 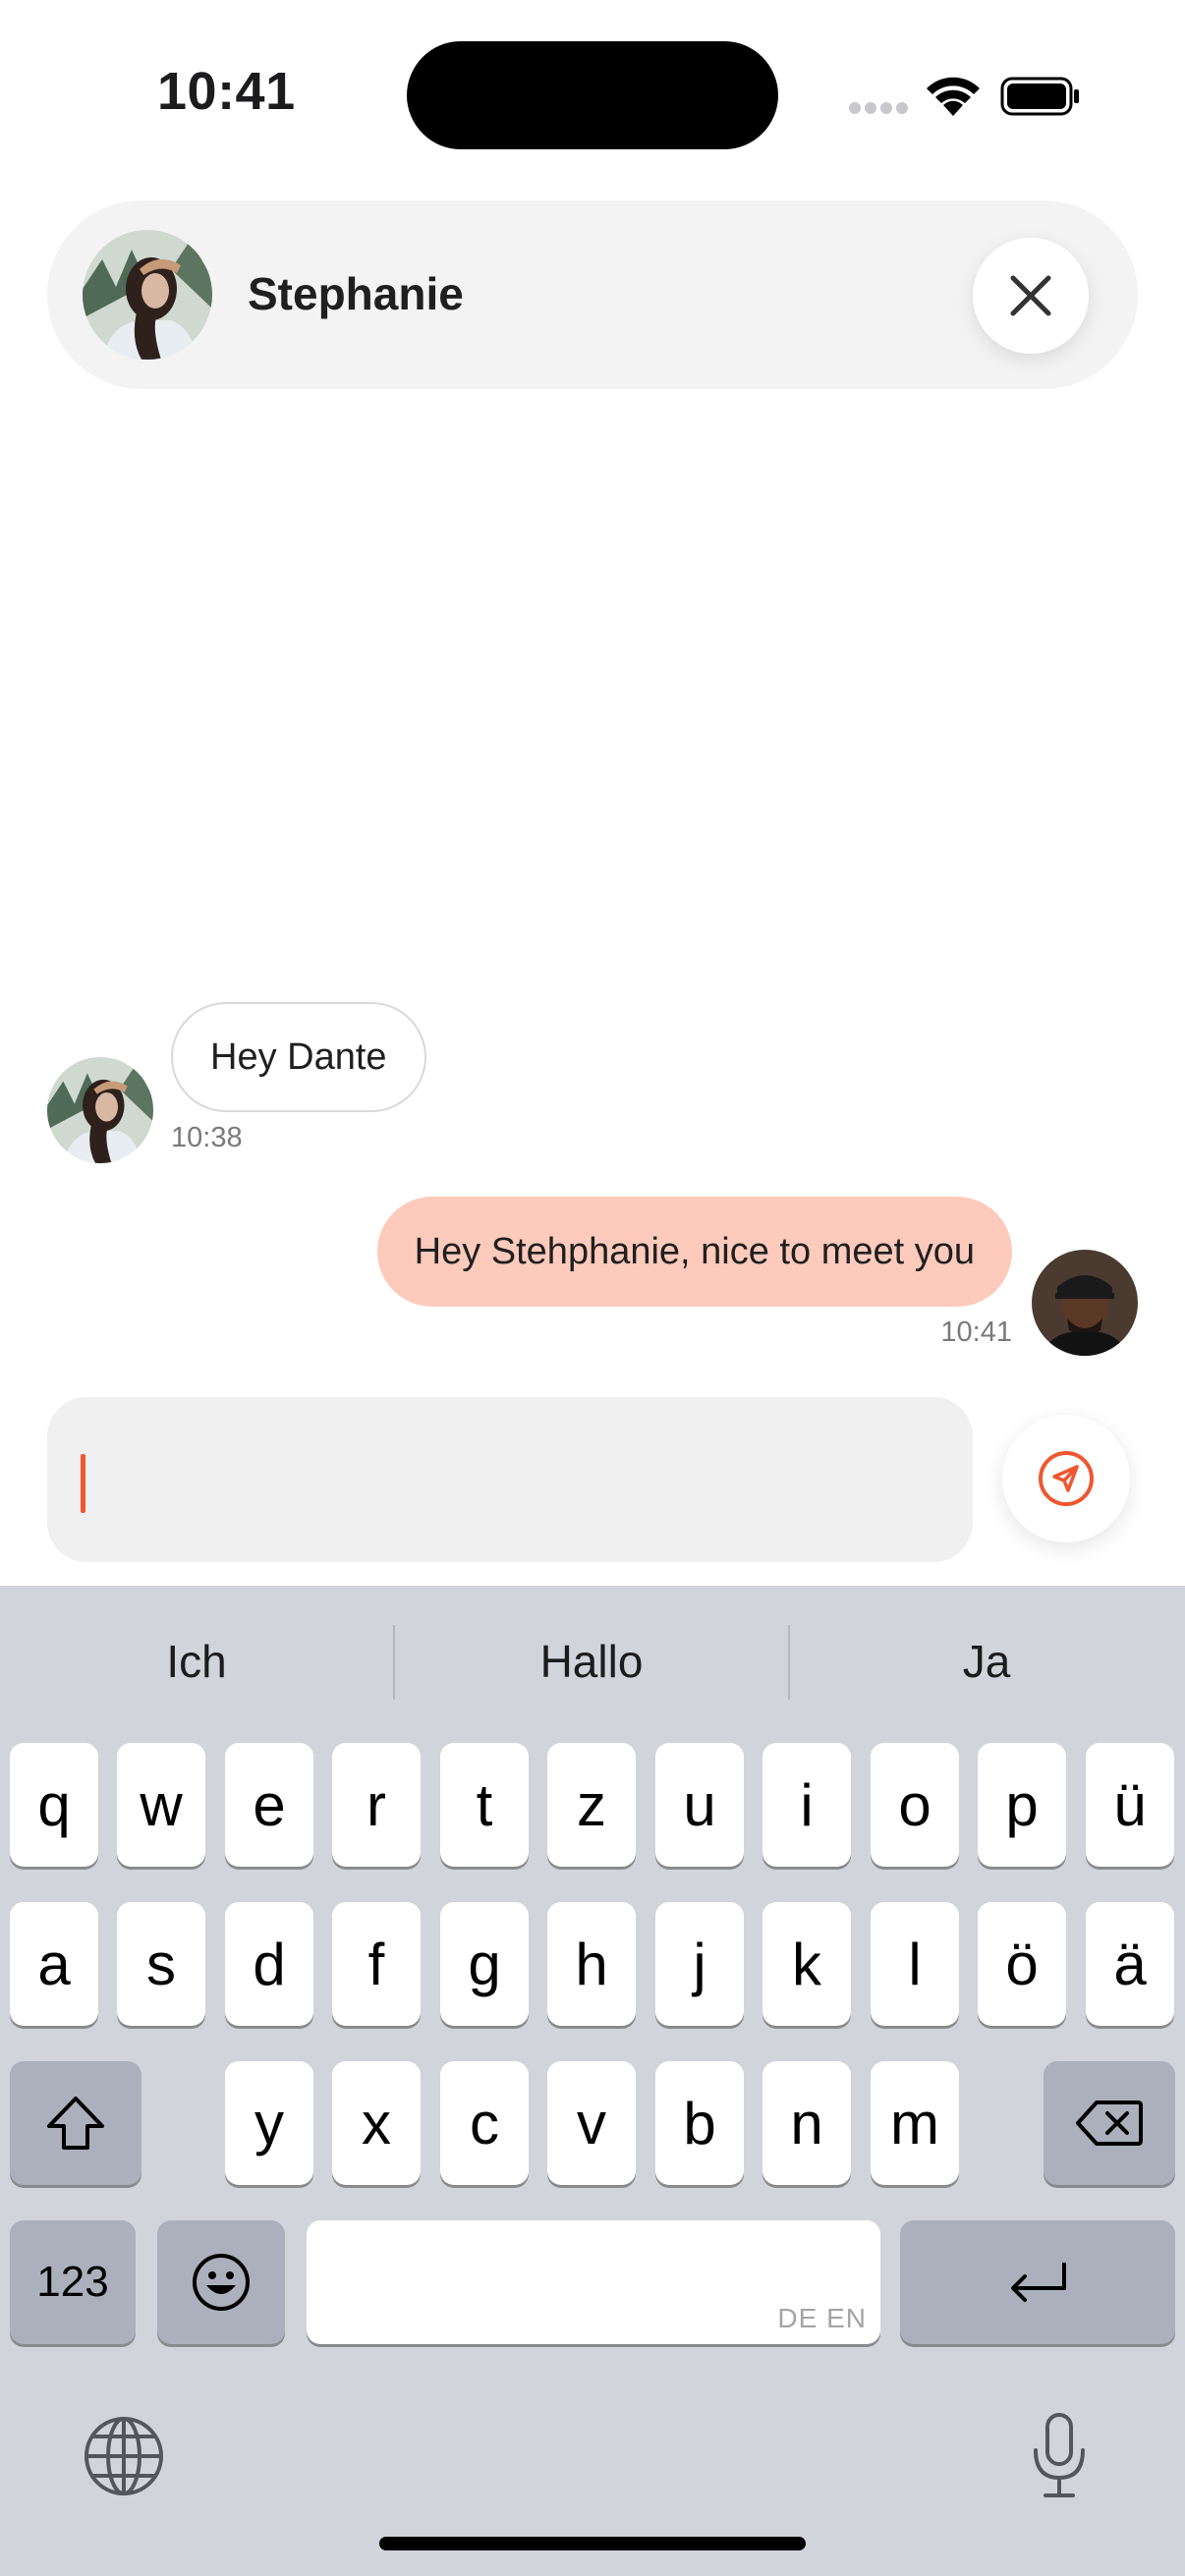 What do you see at coordinates (987, 1661) in the screenshot?
I see `suggestion-3: Ja` at bounding box center [987, 1661].